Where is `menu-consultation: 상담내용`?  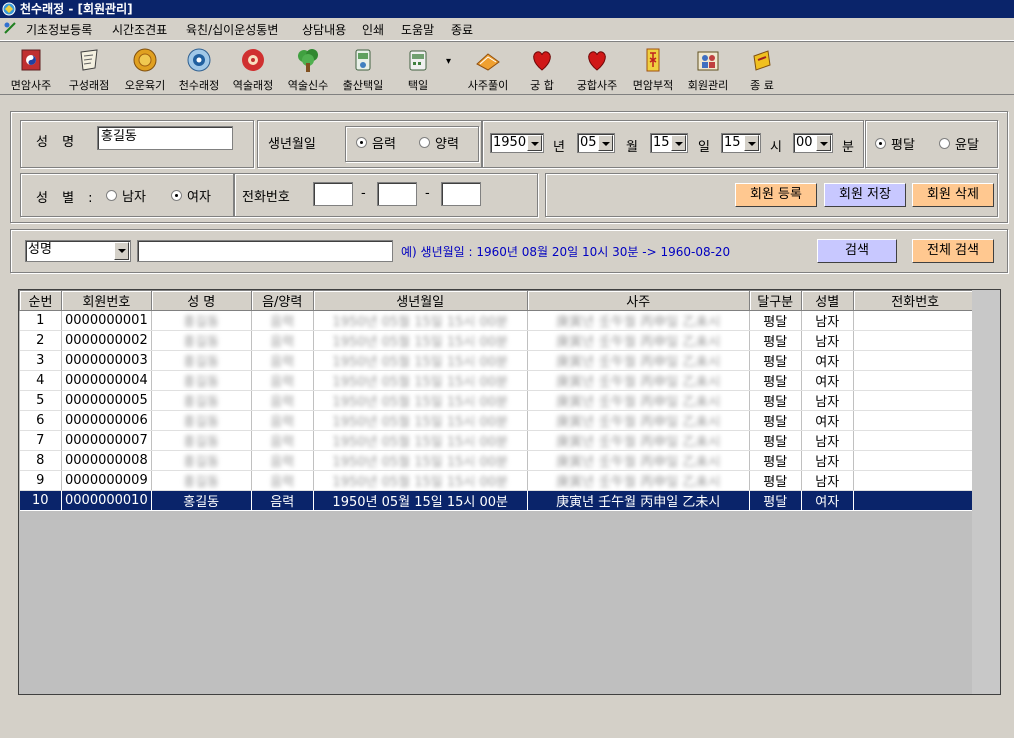 menu-consultation: 상담내용 is located at coordinates (324, 29).